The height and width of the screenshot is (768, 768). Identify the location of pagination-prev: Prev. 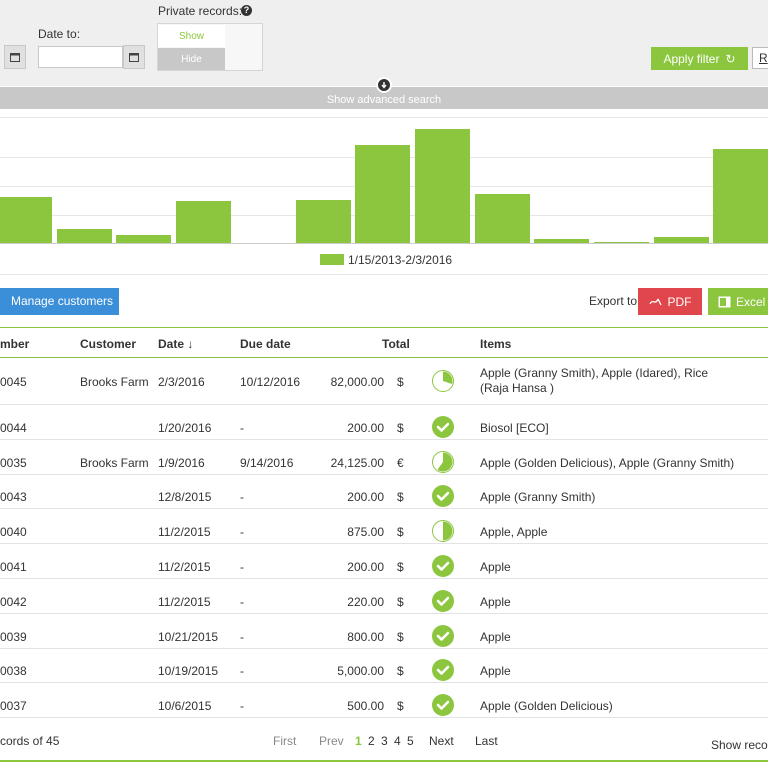
(331, 741).